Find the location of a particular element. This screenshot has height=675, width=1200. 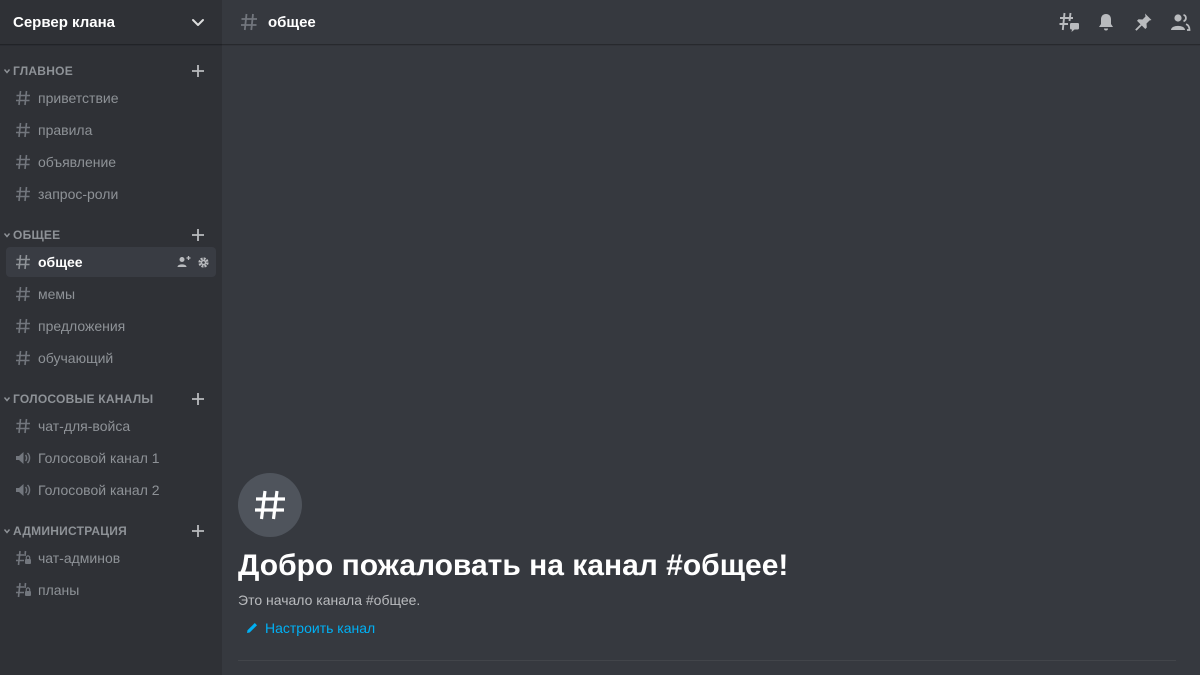

pencil-icon is located at coordinates (252, 628).